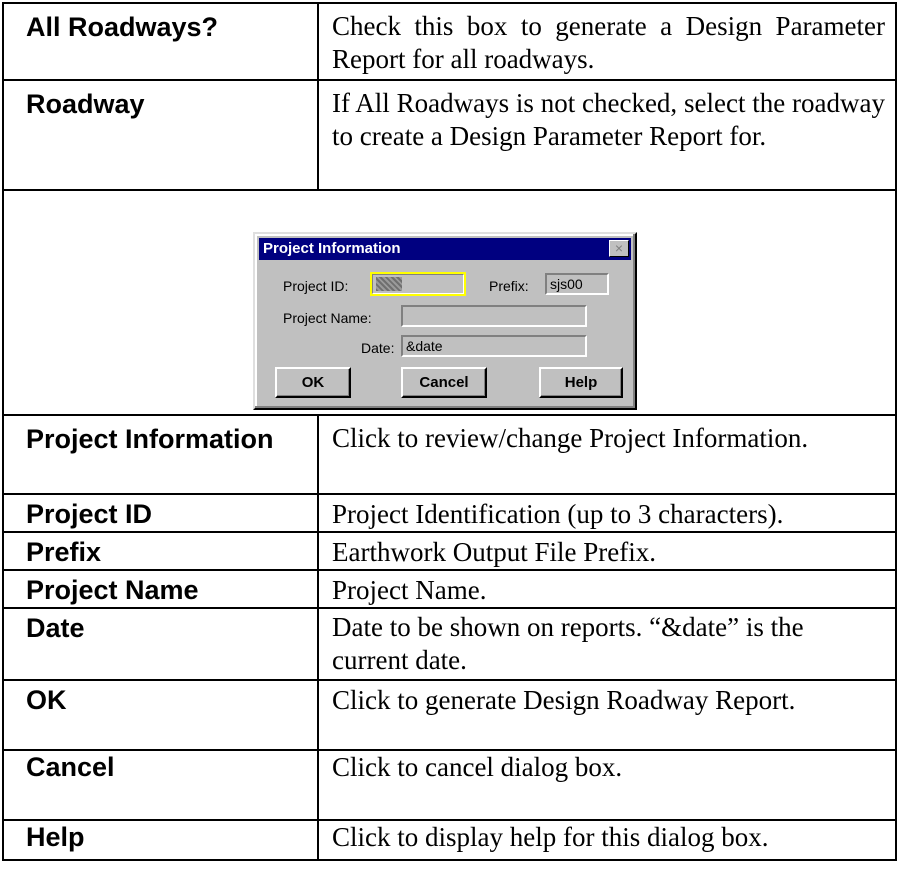  Describe the element at coordinates (160, 715) in the screenshot. I see `term-cell: OK` at that location.